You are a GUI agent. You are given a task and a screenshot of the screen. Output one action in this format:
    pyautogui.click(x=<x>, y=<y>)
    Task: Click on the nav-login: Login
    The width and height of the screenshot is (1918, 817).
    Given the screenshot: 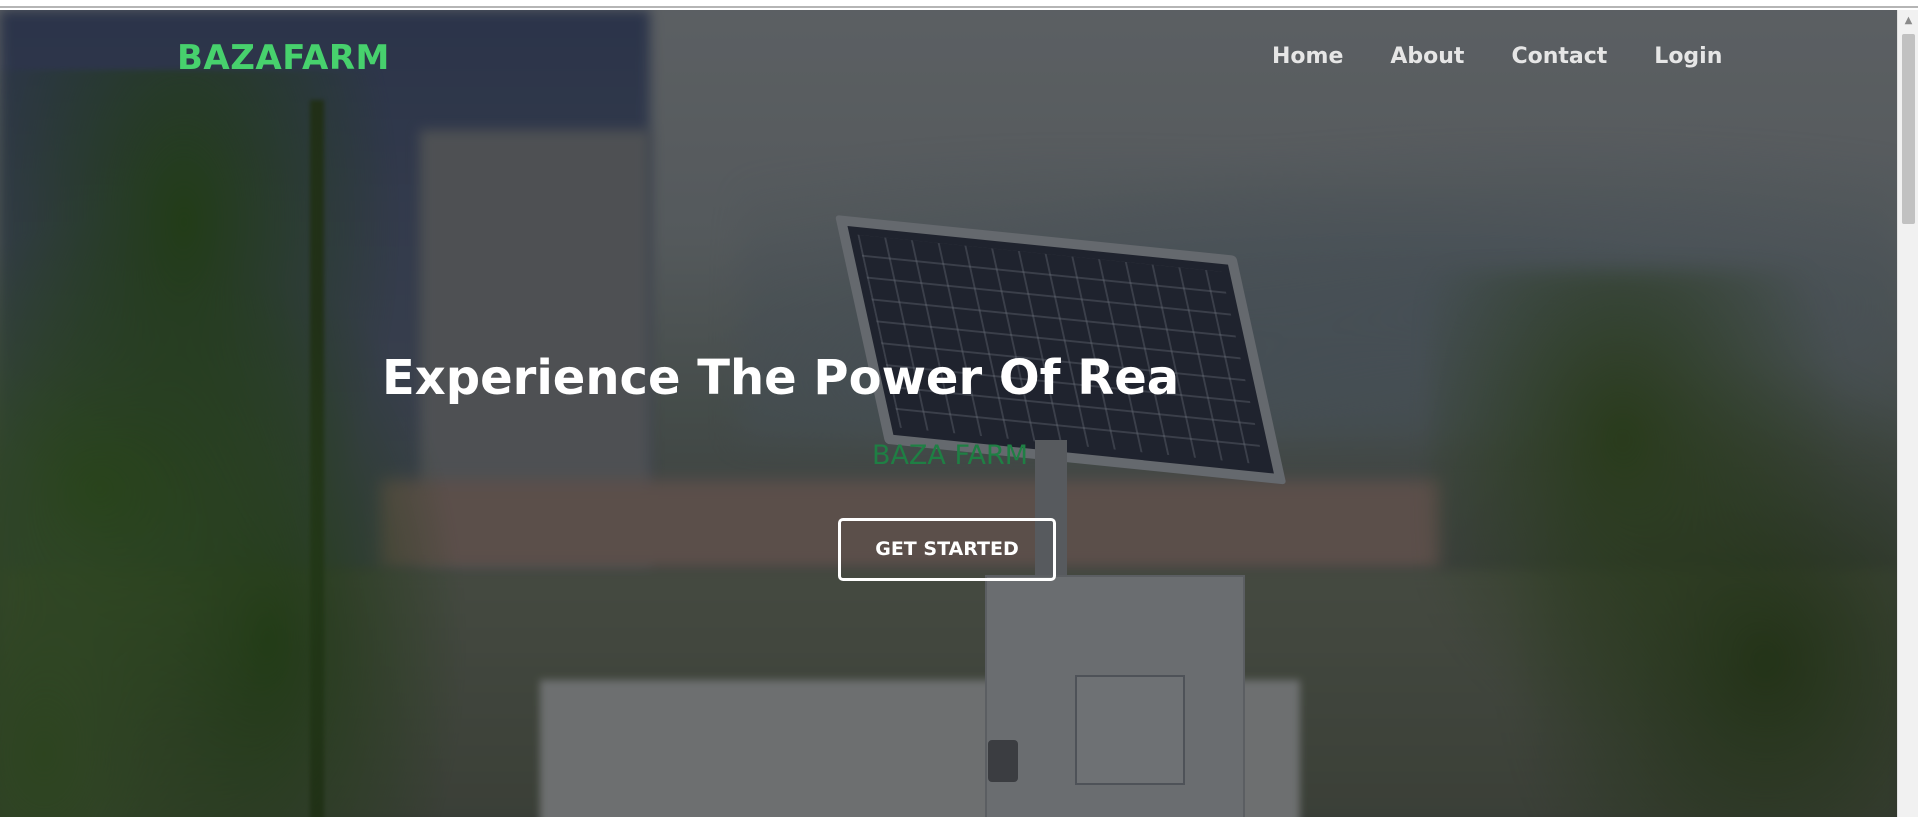 What is the action you would take?
    pyautogui.click(x=1688, y=56)
    